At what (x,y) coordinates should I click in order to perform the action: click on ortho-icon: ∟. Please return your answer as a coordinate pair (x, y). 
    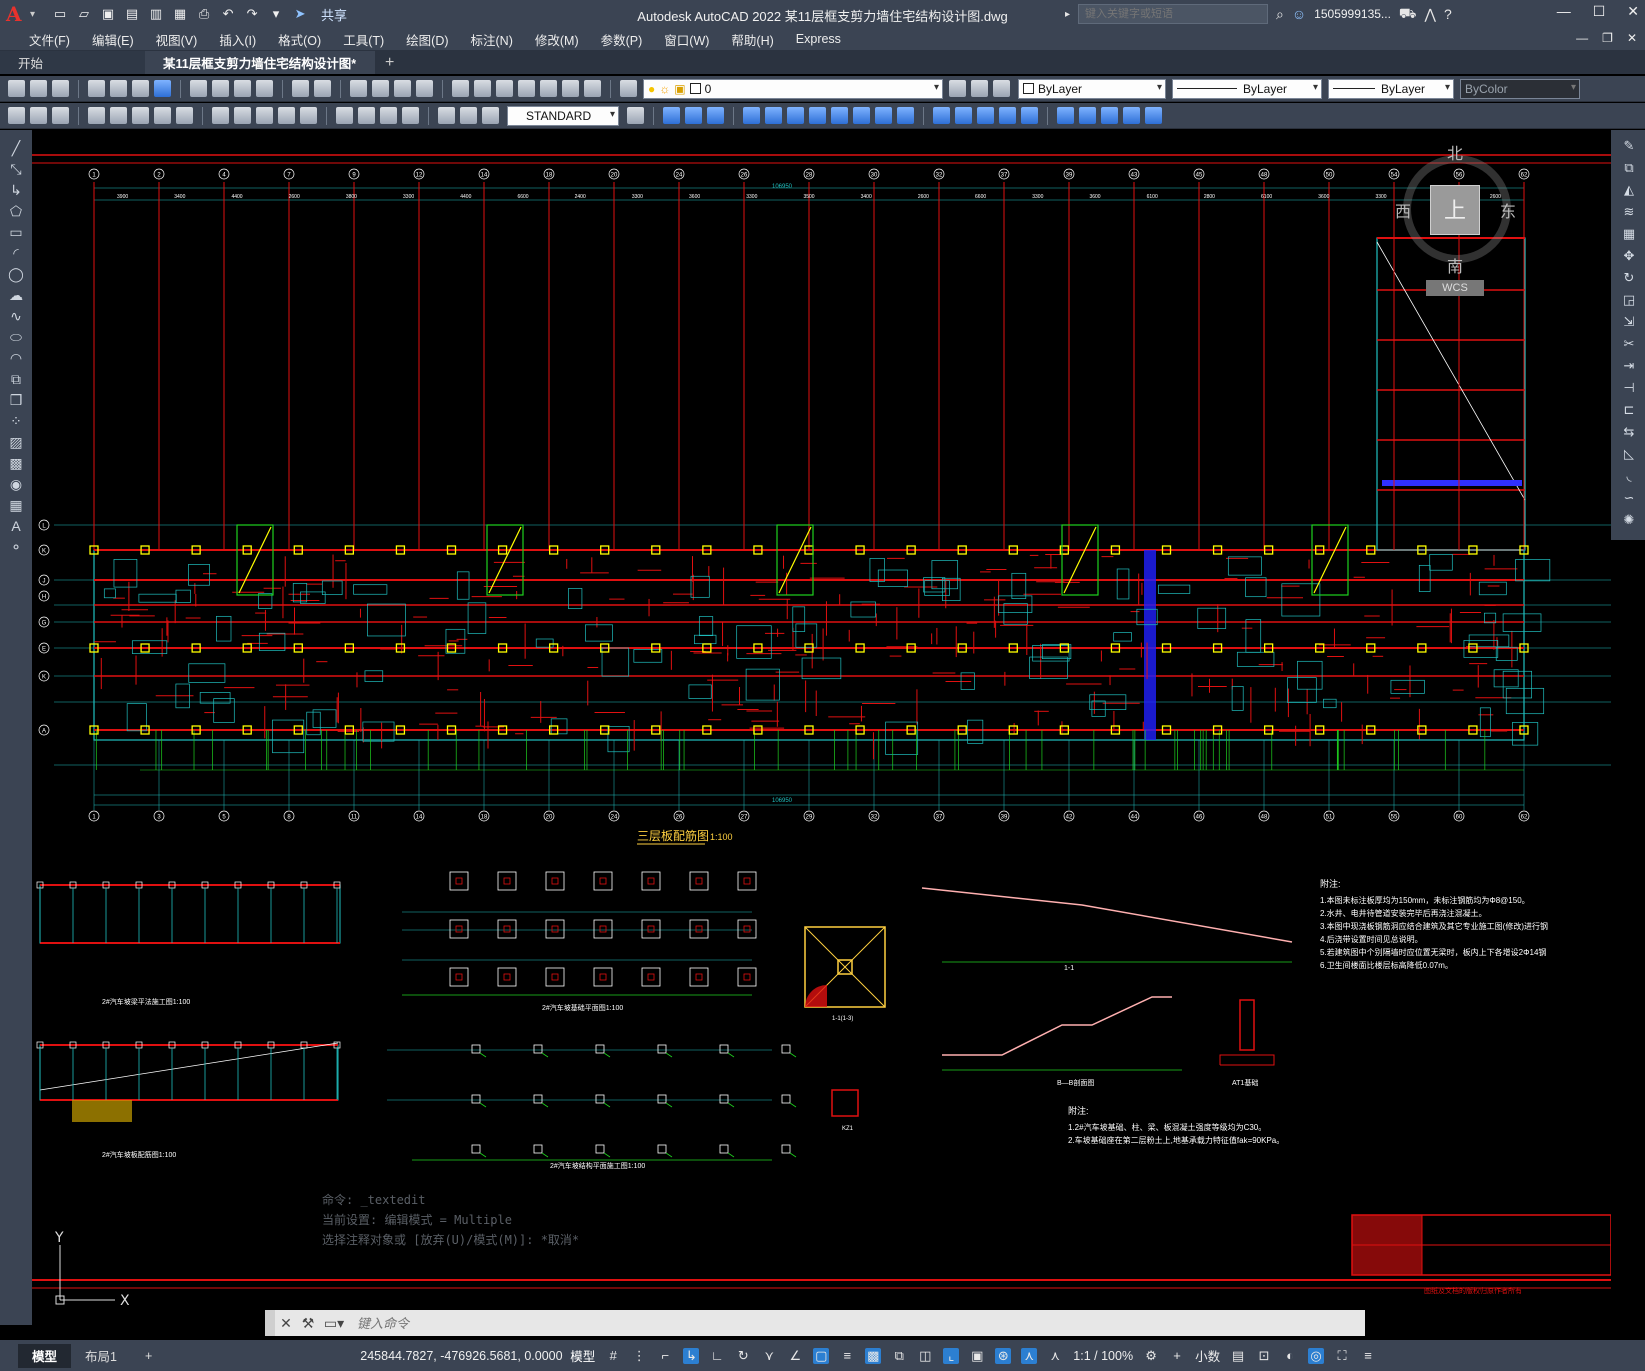
    Looking at the image, I should click on (717, 1356).